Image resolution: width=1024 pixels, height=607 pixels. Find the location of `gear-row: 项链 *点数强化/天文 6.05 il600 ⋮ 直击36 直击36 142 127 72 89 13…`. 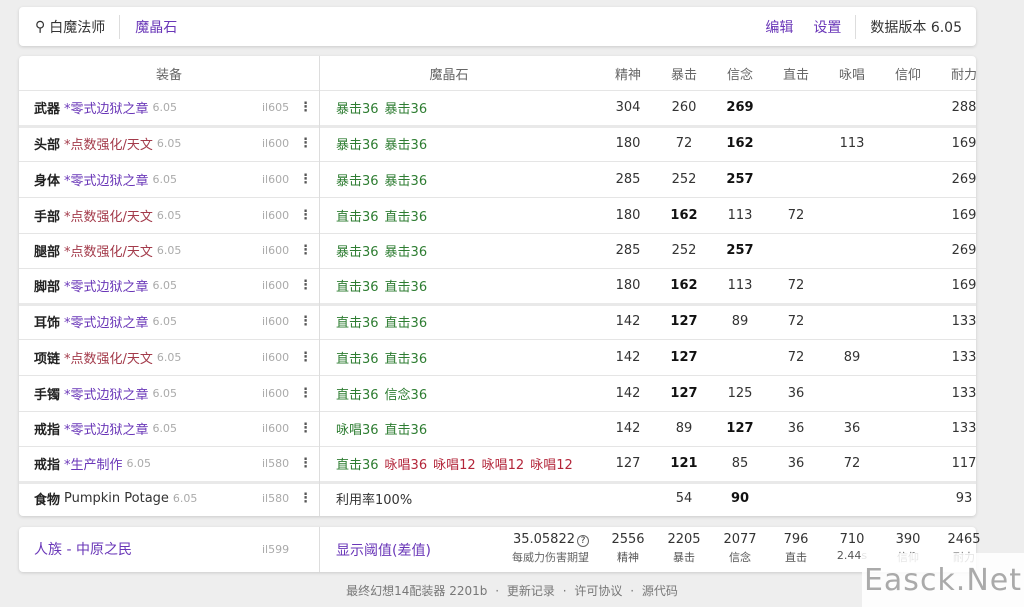

gear-row: 项链 *点数强化/天文 6.05 il600 ⋮ 直击36 直击36 142 127 72 89 13… is located at coordinates (497, 357).